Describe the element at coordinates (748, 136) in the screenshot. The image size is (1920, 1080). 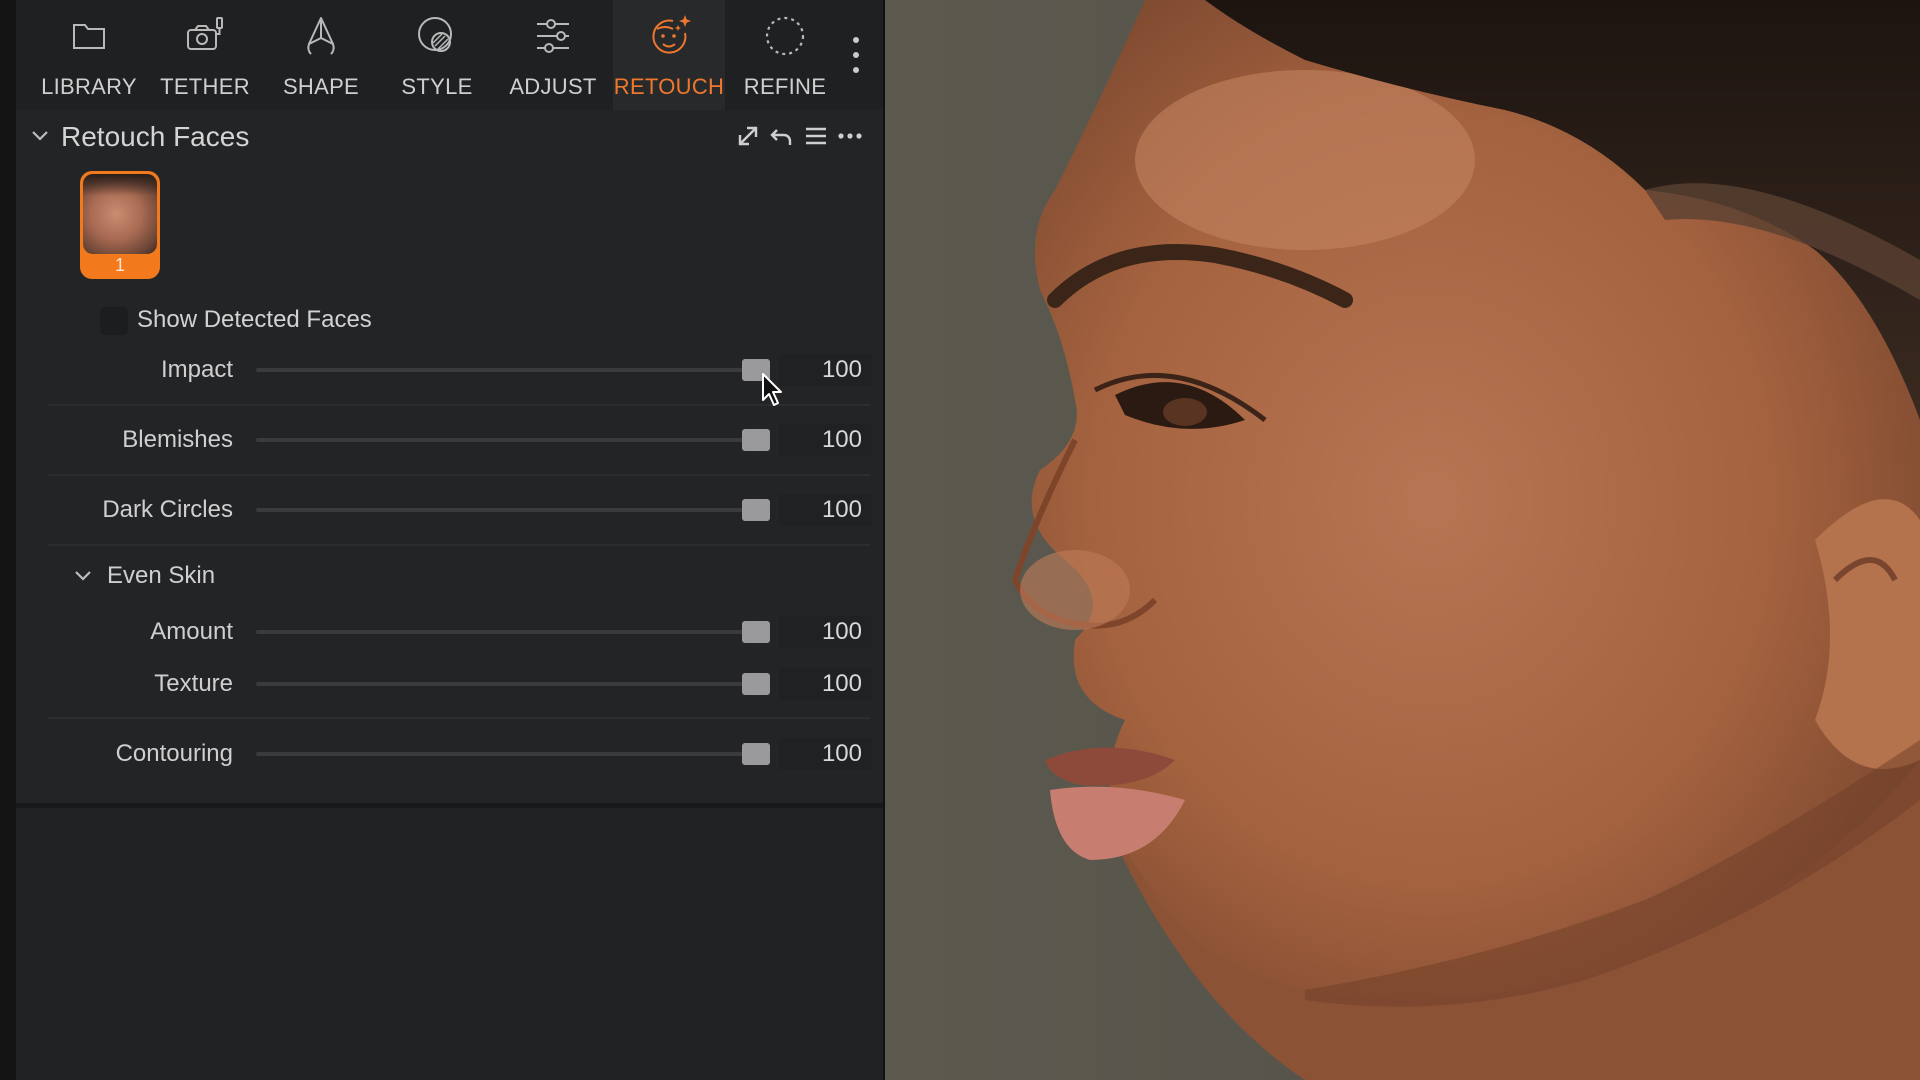
I see `expand-icon` at that location.